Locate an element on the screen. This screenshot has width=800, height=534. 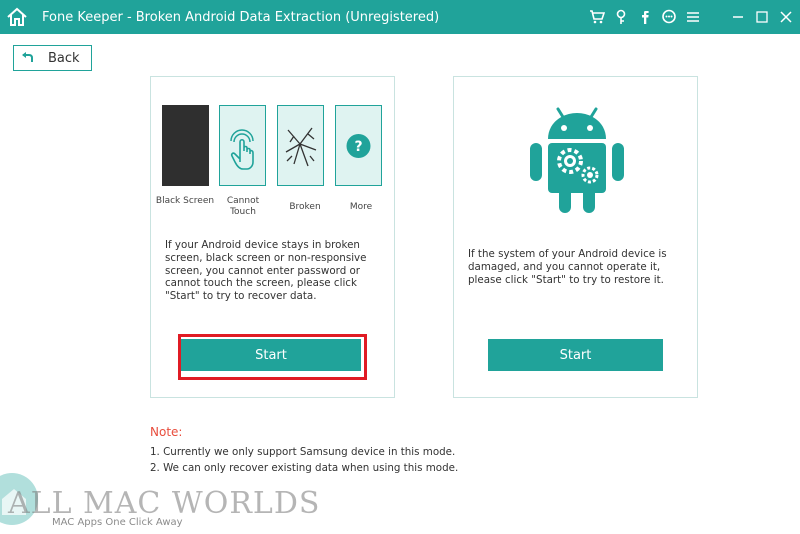
mode-label: Cannot Touch is located at coordinates (243, 206).